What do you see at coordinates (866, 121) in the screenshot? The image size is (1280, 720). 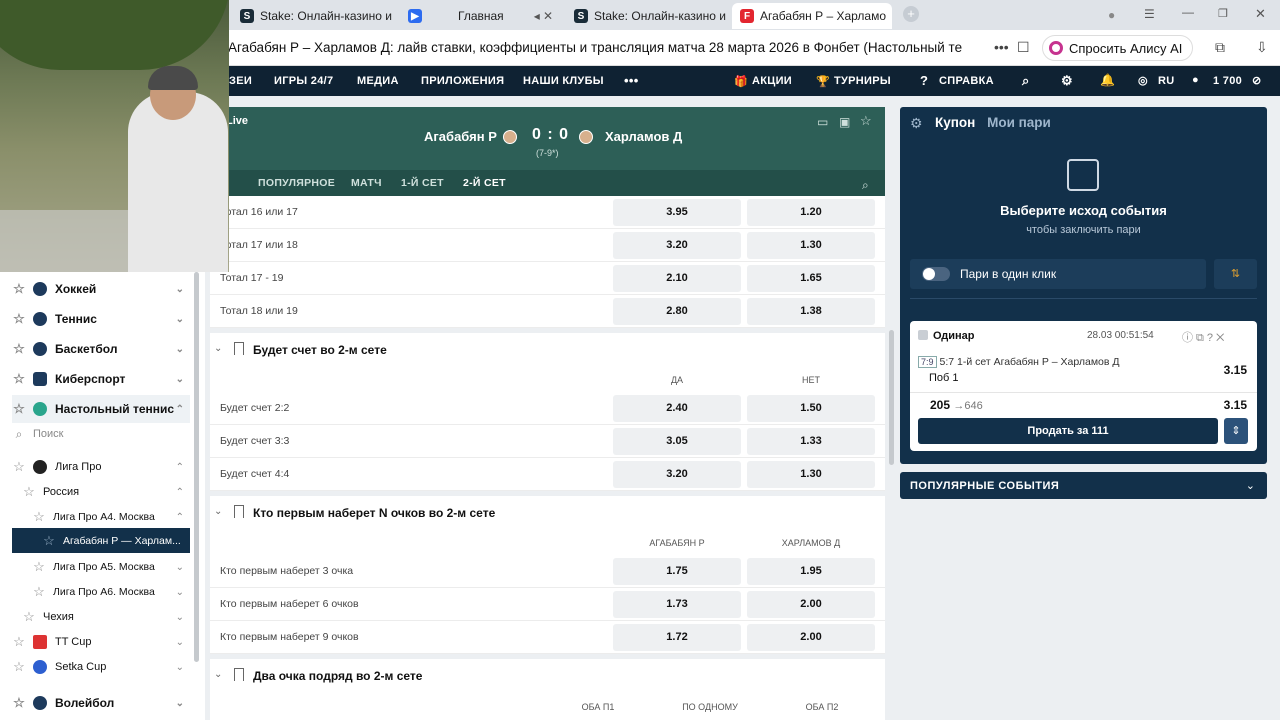 I see `favorite-star-icon: ☆` at bounding box center [866, 121].